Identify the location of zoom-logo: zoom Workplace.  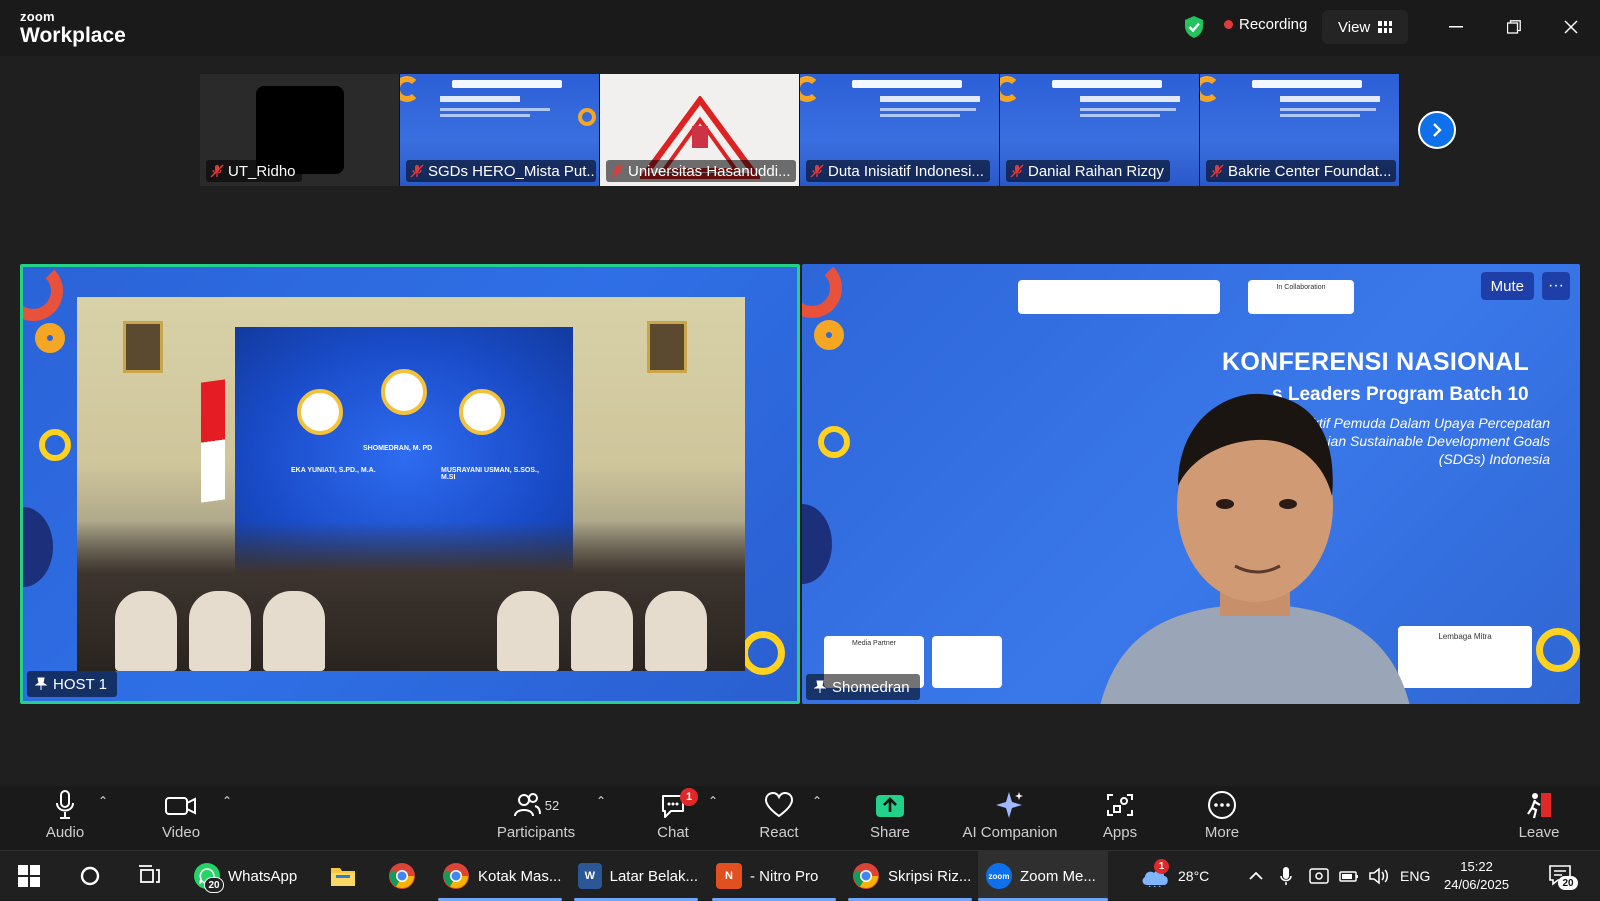
(73, 28).